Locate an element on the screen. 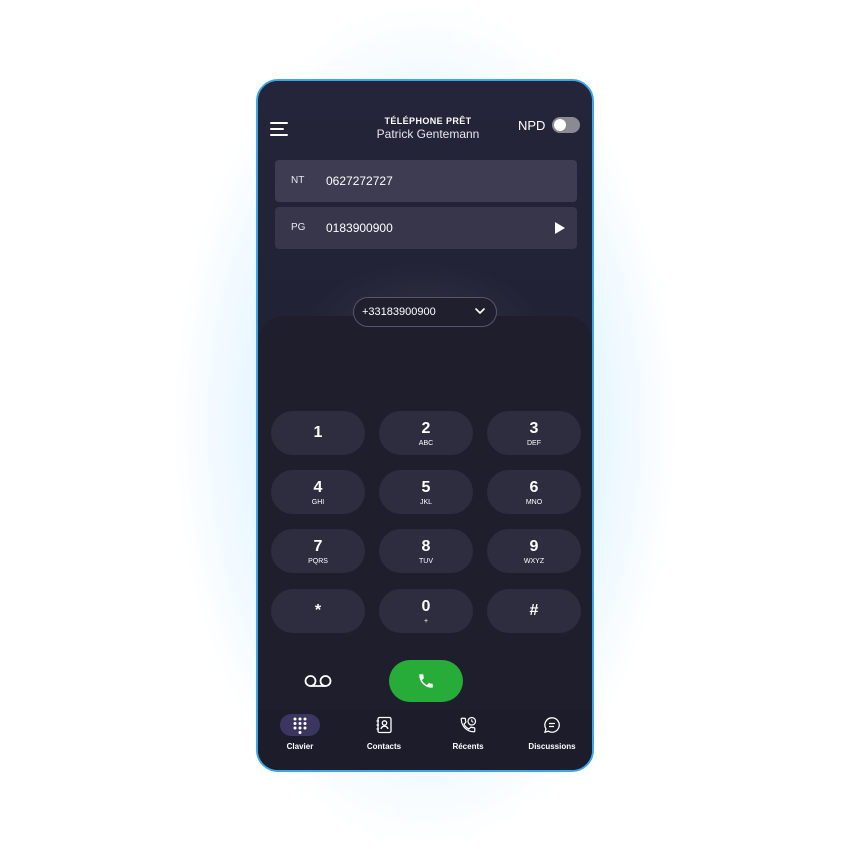 The image size is (850, 850). nav-item-recents: Récents is located at coordinates (468, 732).